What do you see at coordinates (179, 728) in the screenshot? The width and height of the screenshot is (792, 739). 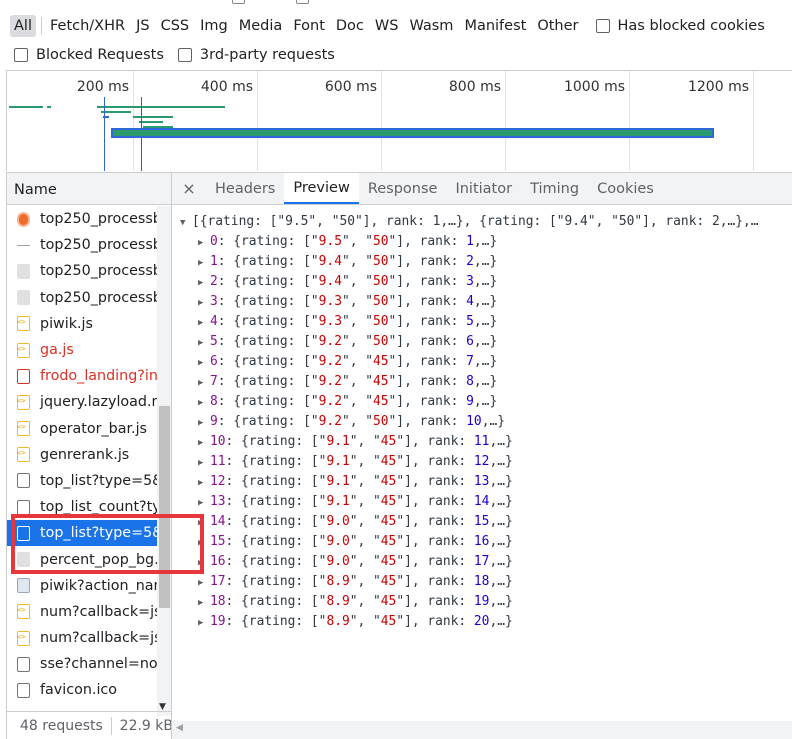 I see `scroll-left-arrow-icon: ◀` at bounding box center [179, 728].